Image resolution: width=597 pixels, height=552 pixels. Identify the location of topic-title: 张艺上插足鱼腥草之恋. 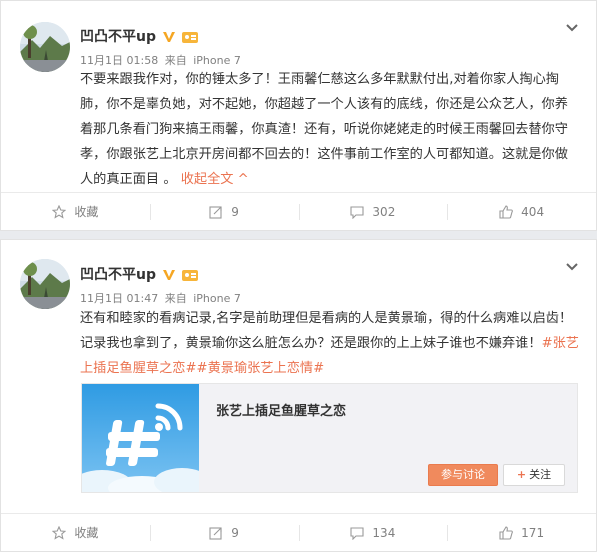
(281, 409).